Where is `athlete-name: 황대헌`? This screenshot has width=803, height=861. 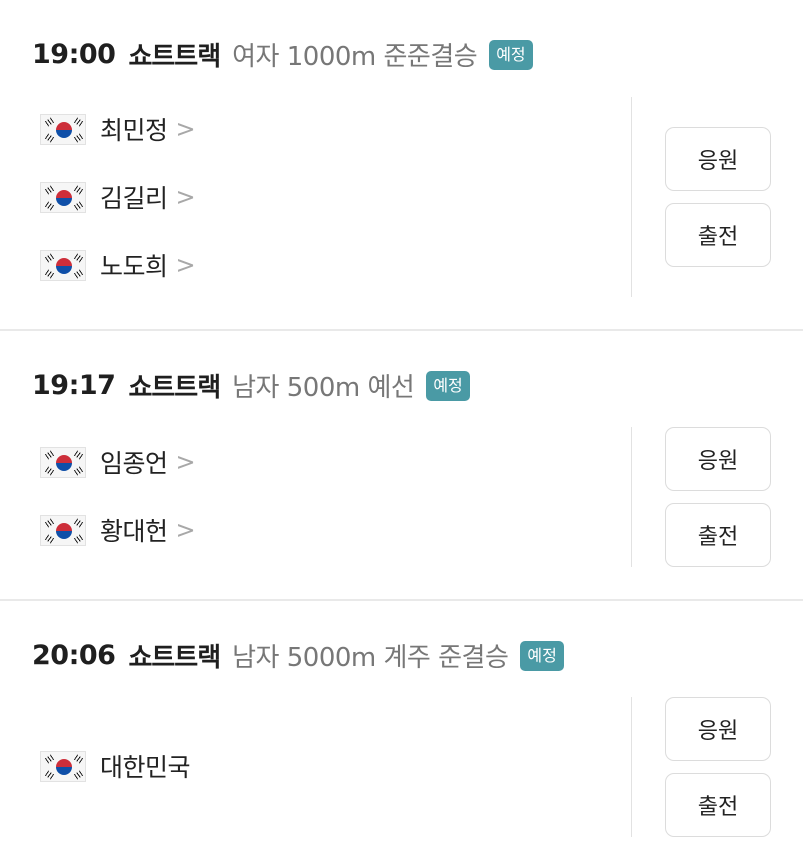
athlete-name: 황대헌 is located at coordinates (134, 531).